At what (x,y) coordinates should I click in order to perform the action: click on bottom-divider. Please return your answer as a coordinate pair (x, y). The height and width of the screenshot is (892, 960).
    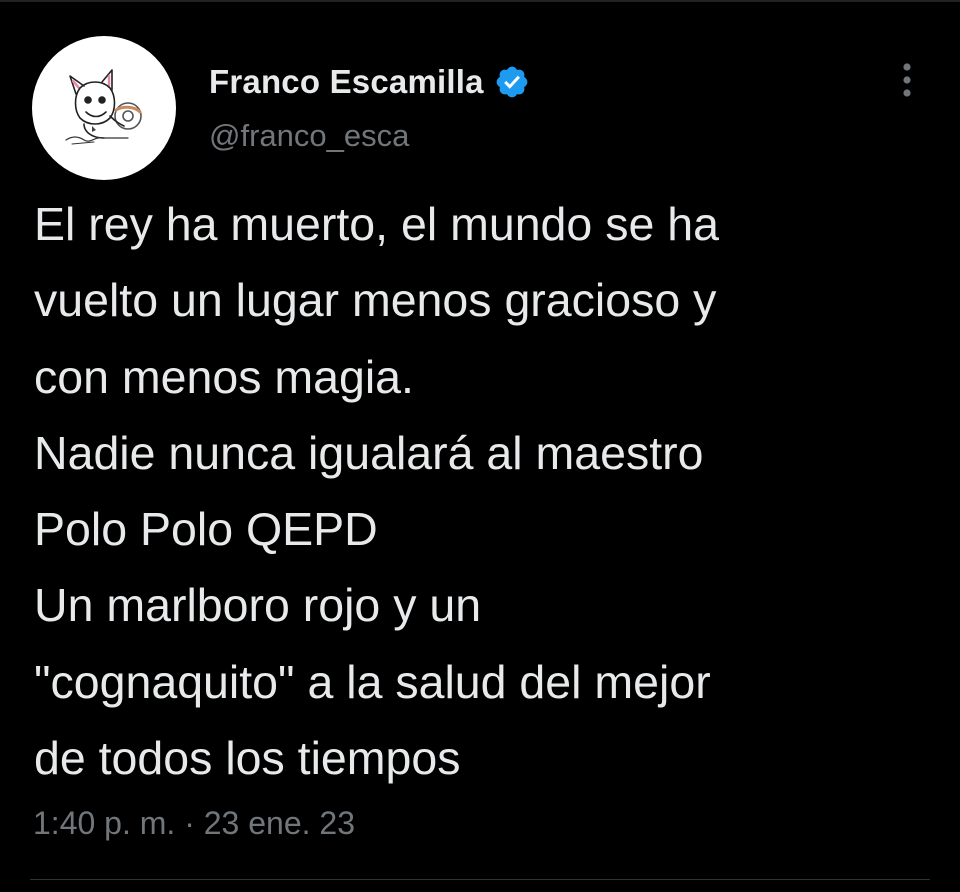
    Looking at the image, I should click on (480, 879).